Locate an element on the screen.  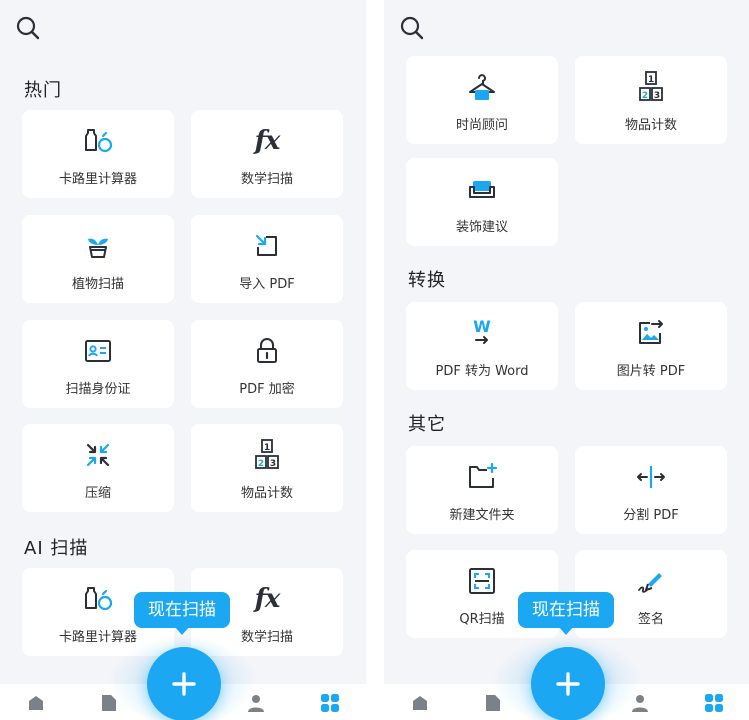
tool-card-label: 卡路里计算器 is located at coordinates (97, 179).